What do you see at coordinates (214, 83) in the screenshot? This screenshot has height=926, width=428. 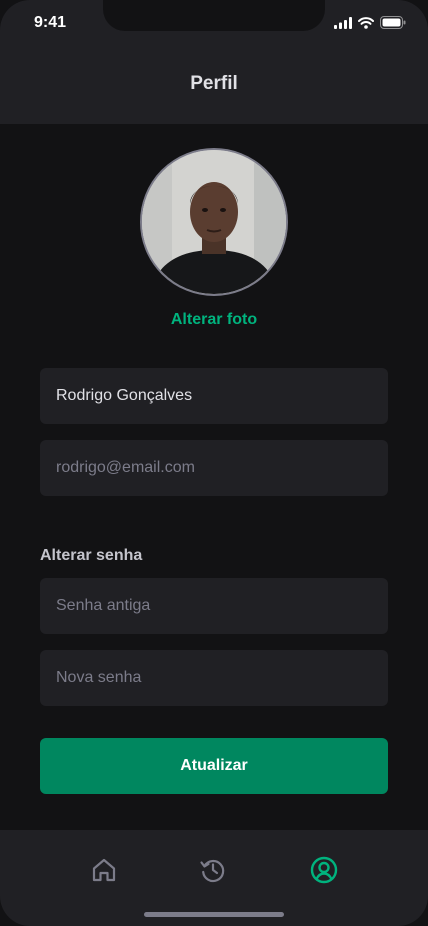 I see `page-title: Perfil` at bounding box center [214, 83].